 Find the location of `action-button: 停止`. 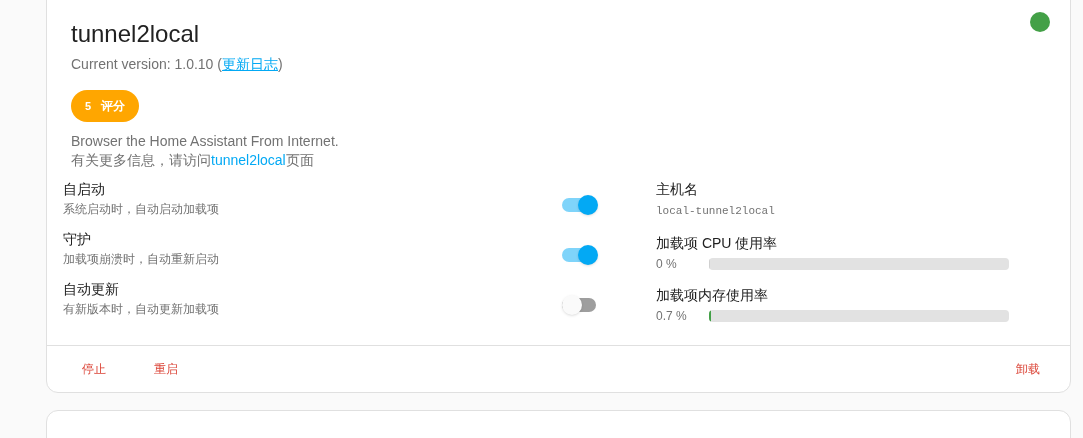

action-button: 停止 is located at coordinates (94, 369).